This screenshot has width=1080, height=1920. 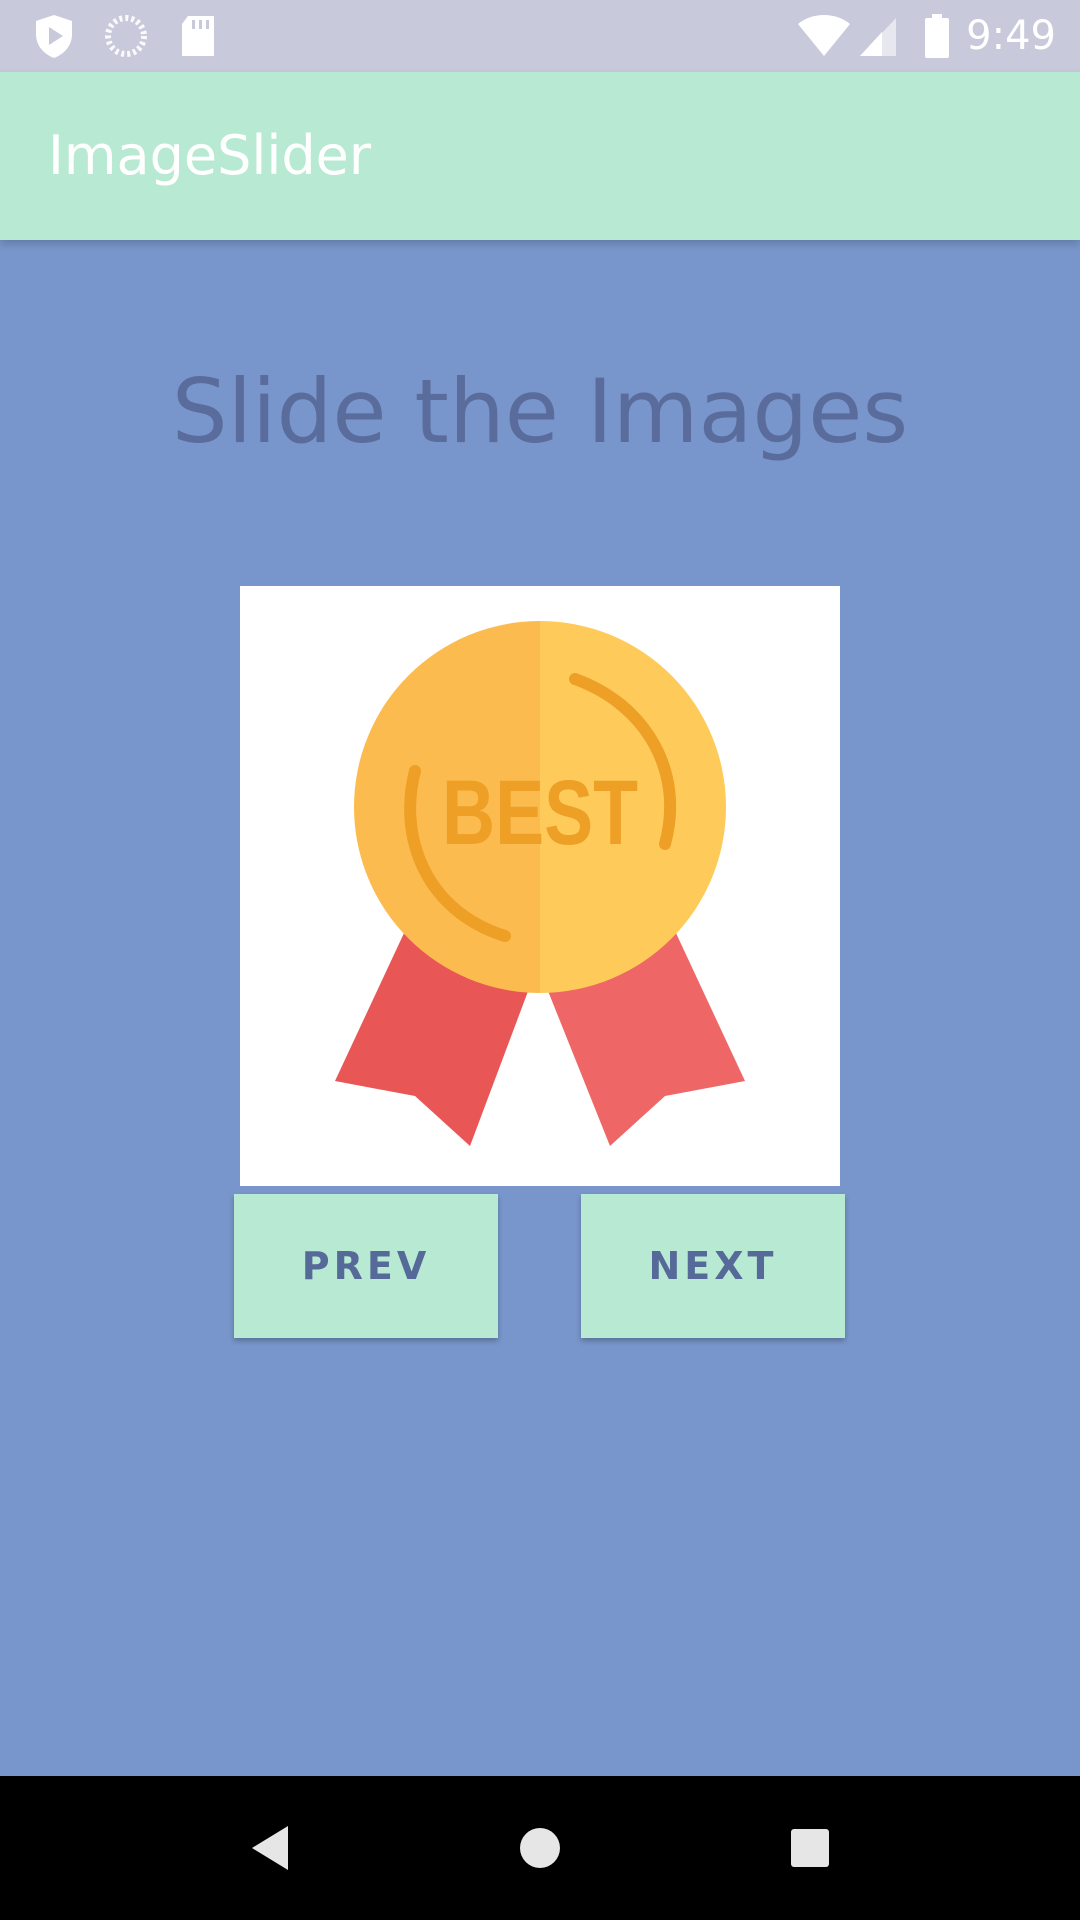 I want to click on sd-card-icon, so click(x=198, y=36).